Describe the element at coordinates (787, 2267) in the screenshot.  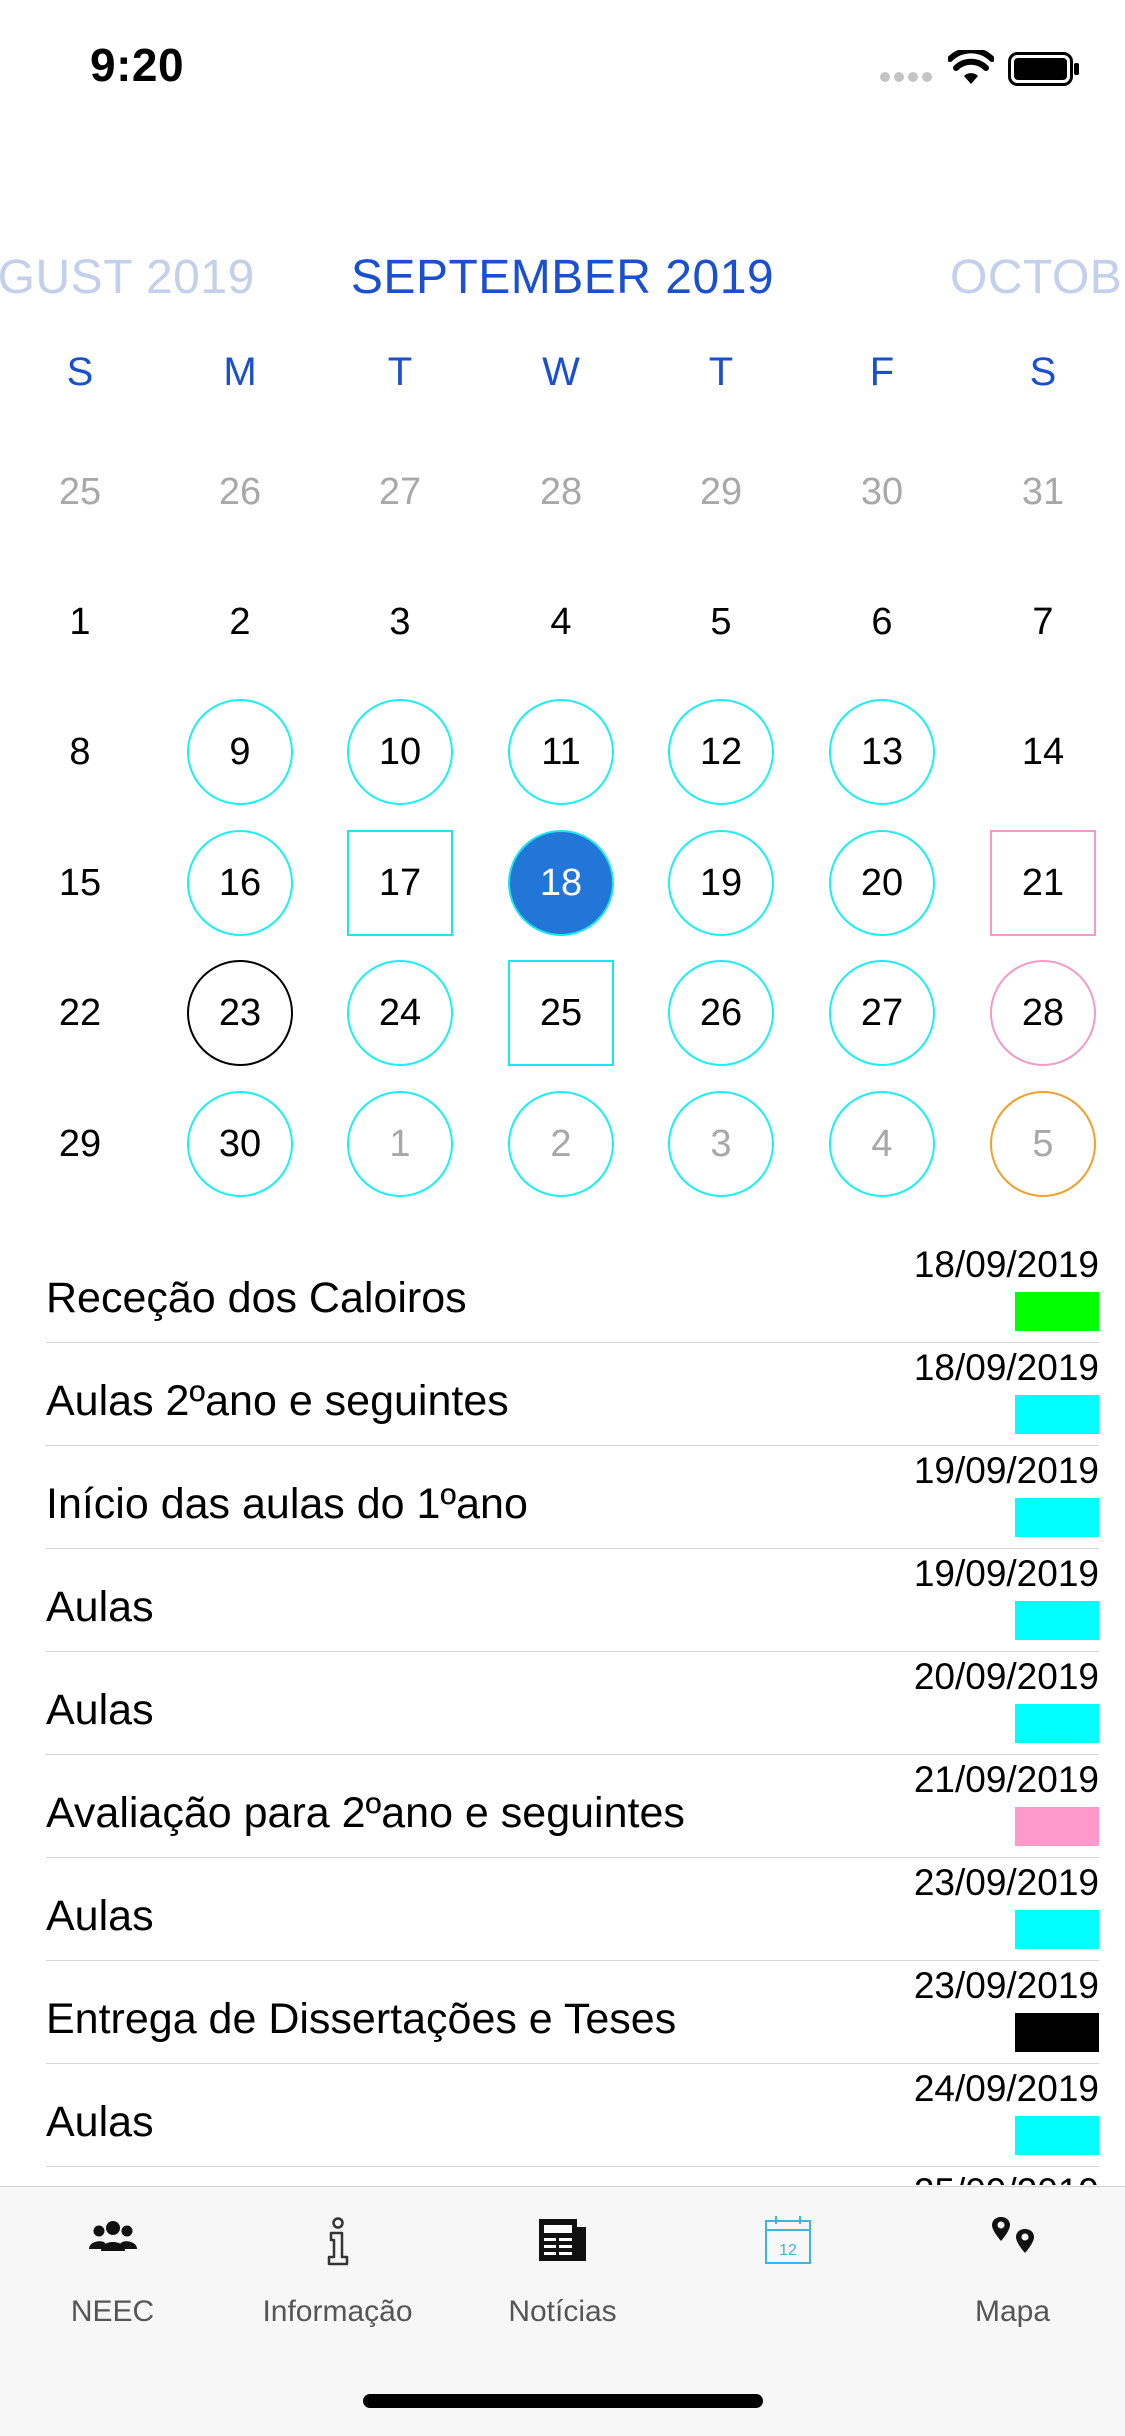
I see `tab-calendario: 12` at that location.